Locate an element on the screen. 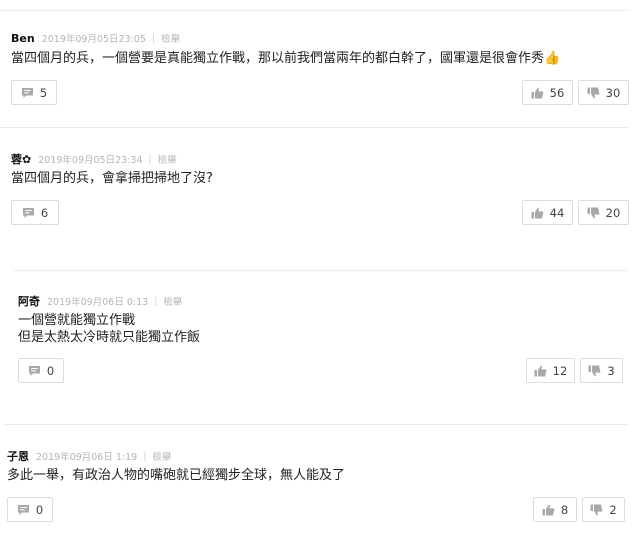 The width and height of the screenshot is (640, 552). reply-count: 6 is located at coordinates (44, 212).